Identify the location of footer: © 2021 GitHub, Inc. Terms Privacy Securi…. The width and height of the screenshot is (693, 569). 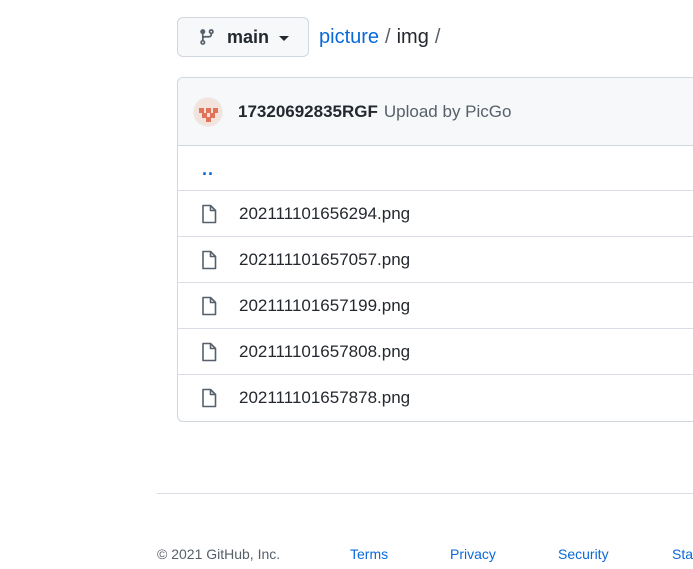
(425, 554).